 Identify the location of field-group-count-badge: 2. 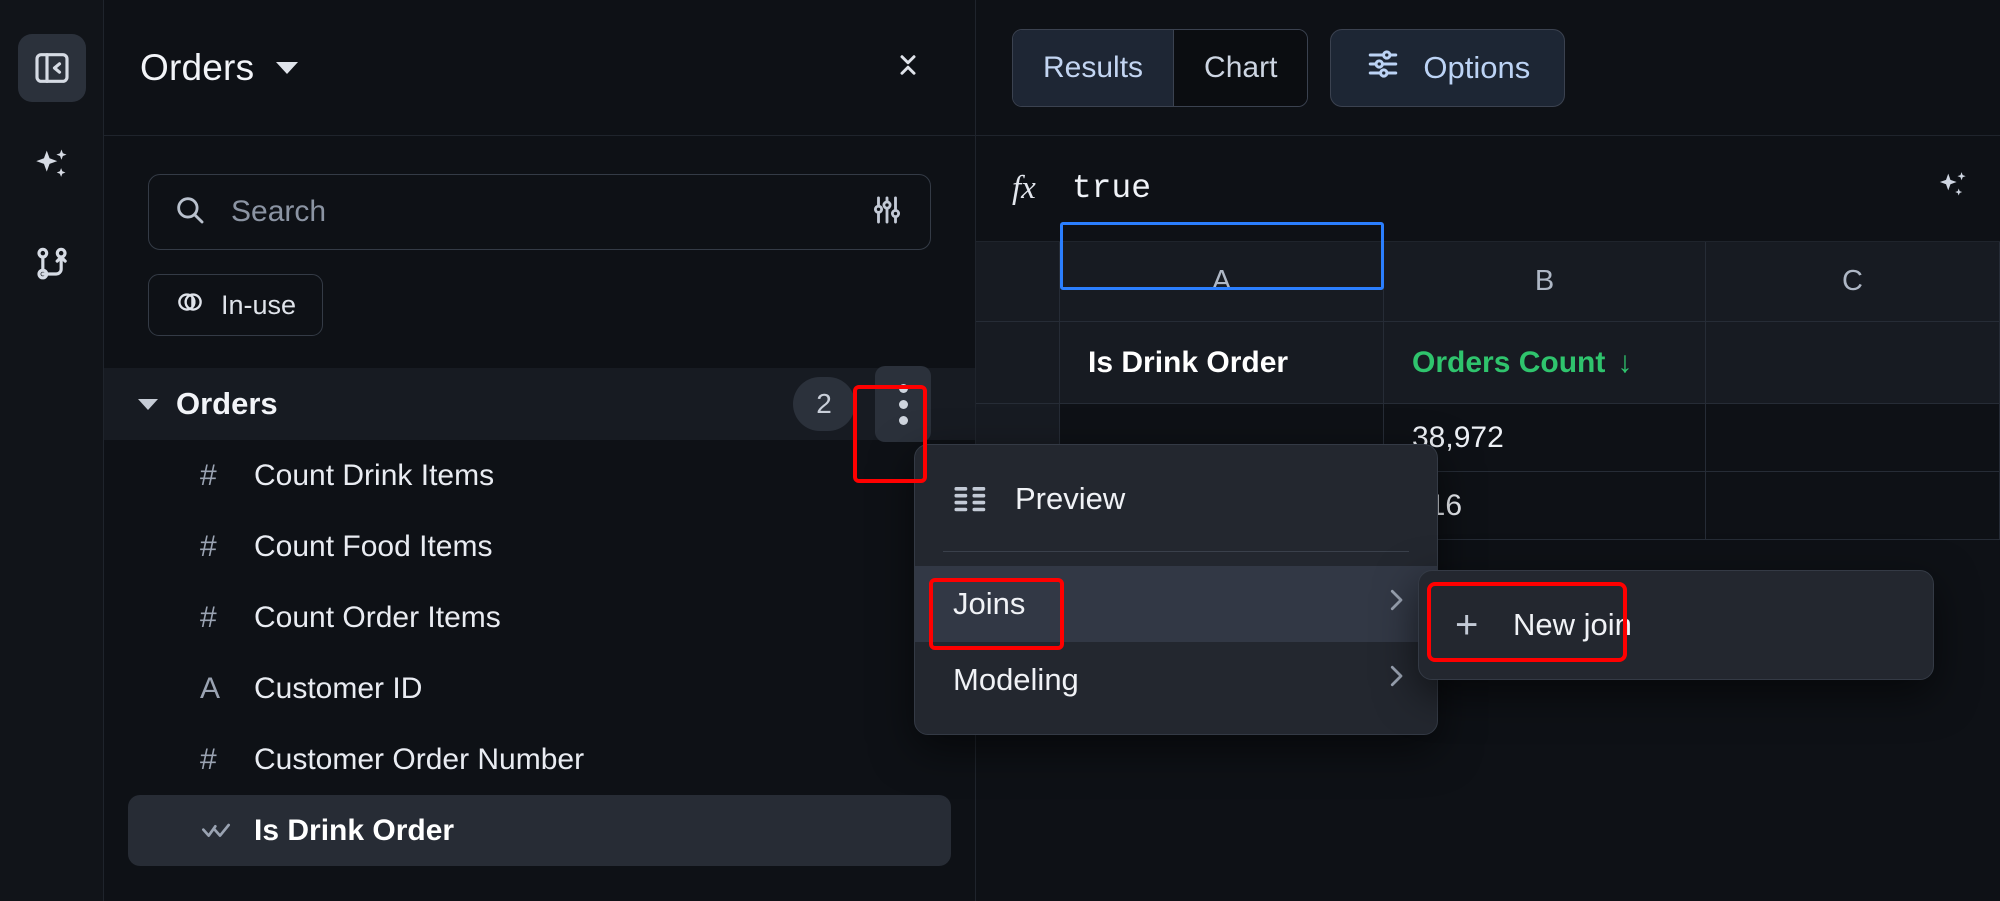
(824, 404).